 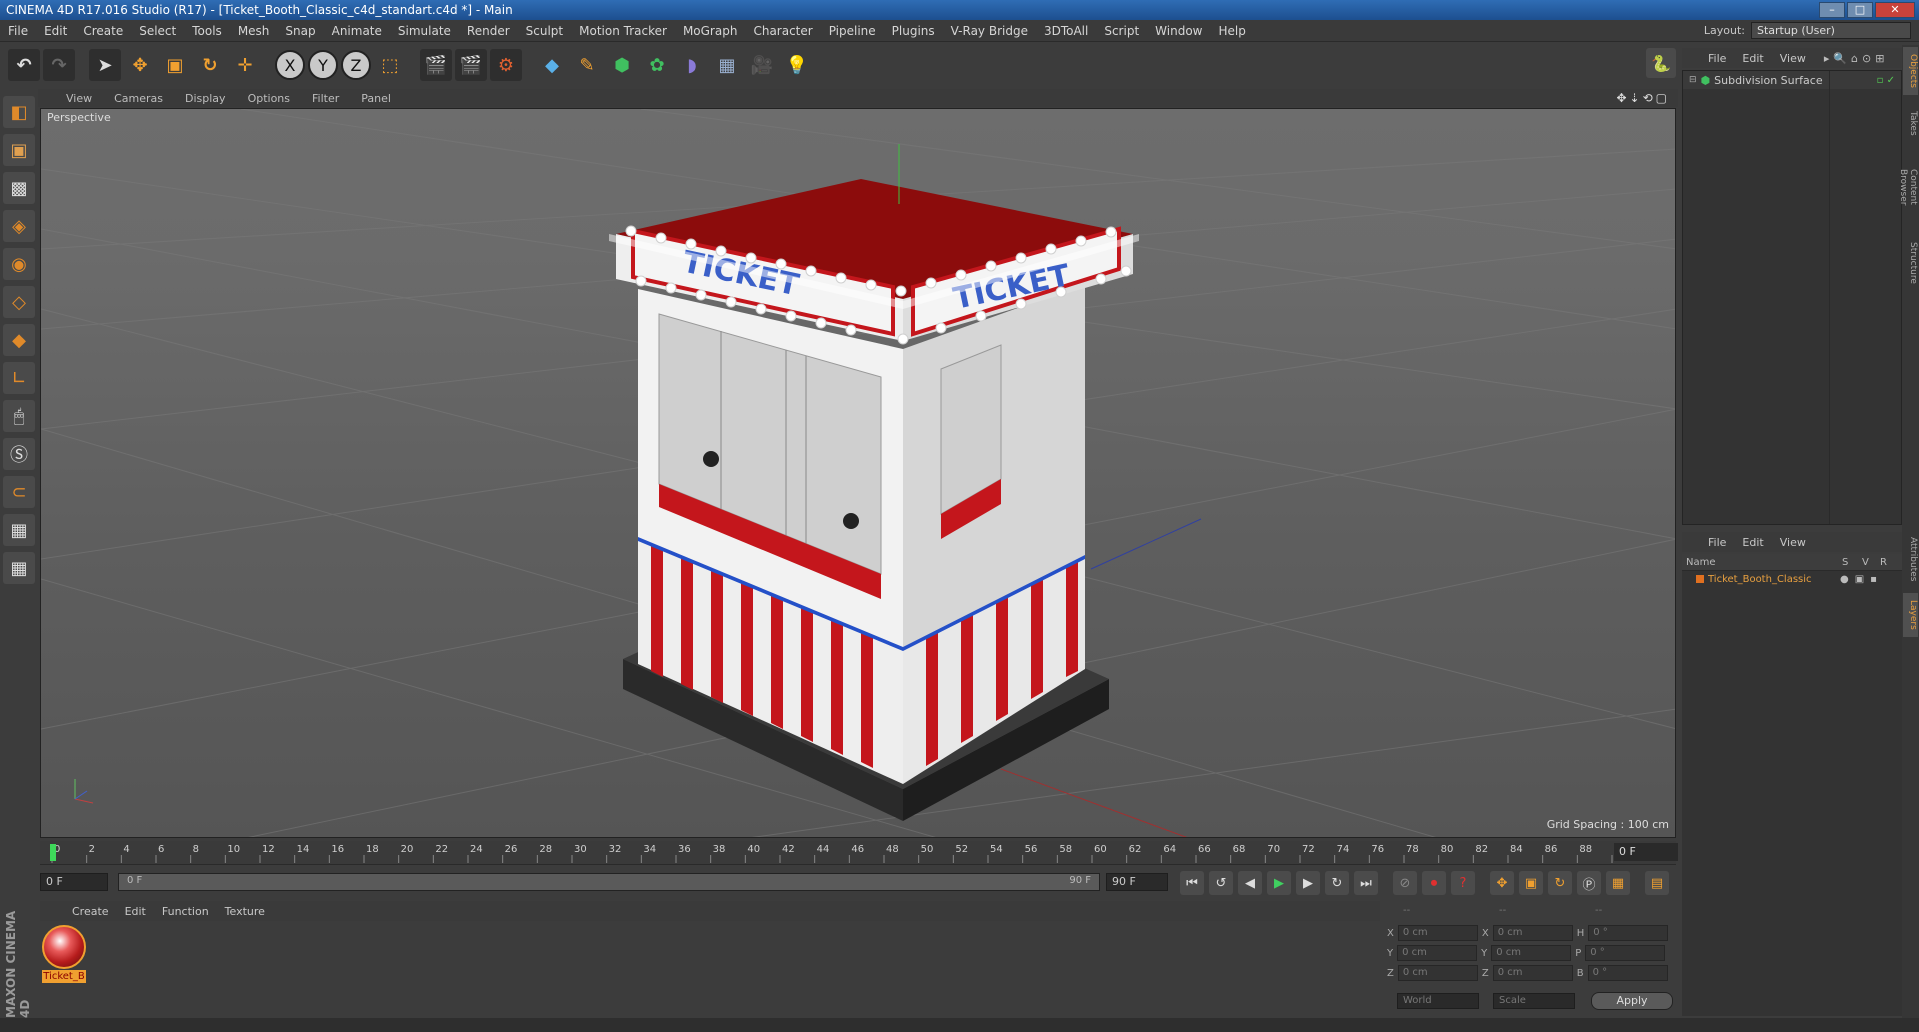 I want to click on tab-structure: Structure, so click(x=1910, y=263).